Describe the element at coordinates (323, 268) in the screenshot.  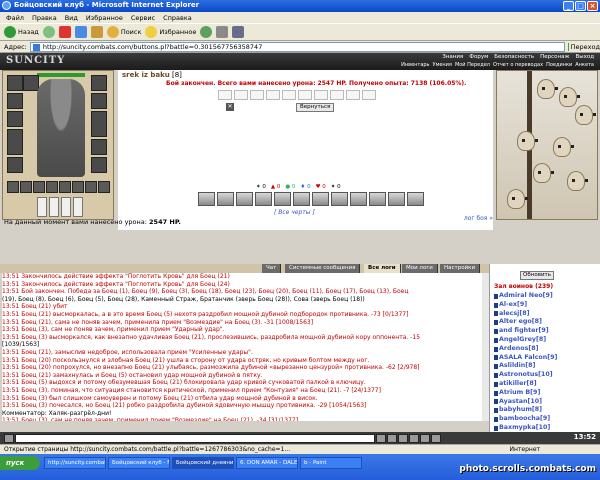
I see `tab-system: Системные сообщения` at that location.